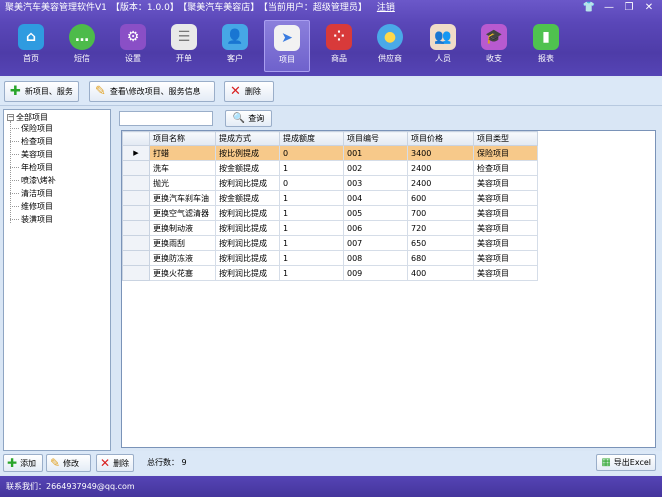 This screenshot has width=662, height=497. Describe the element at coordinates (133, 46) in the screenshot. I see `nav-item-settings: ⚙ 设置` at that location.